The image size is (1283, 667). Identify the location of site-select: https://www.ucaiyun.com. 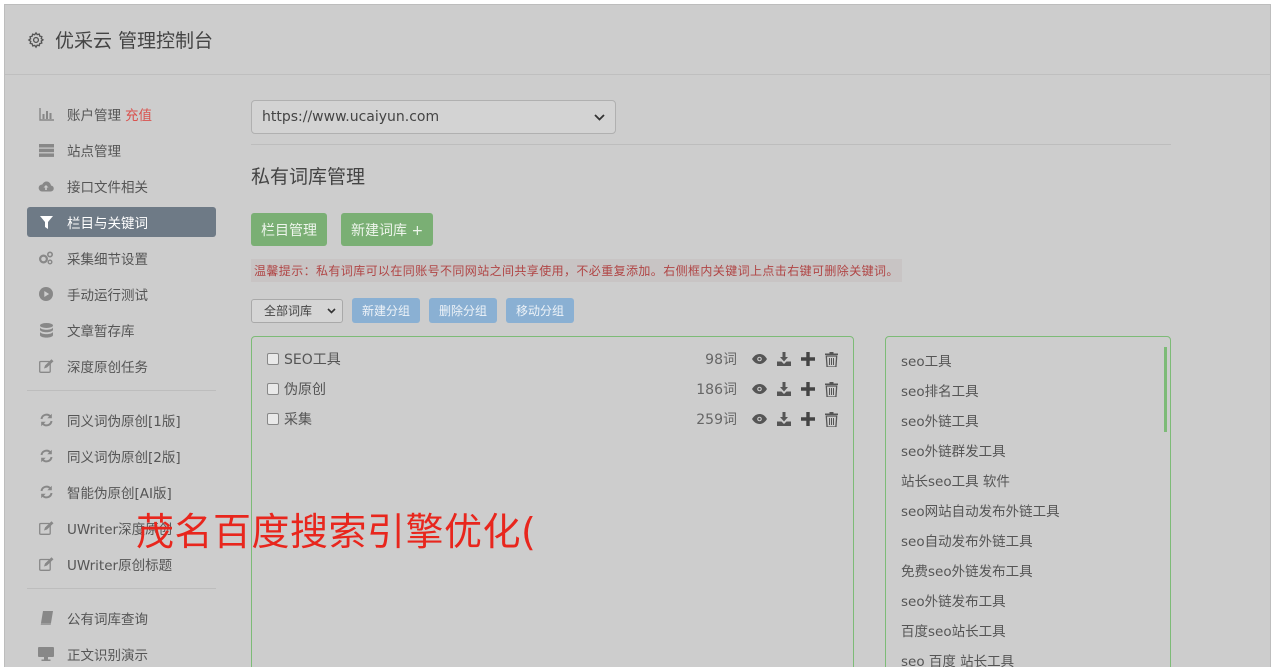
(433, 117).